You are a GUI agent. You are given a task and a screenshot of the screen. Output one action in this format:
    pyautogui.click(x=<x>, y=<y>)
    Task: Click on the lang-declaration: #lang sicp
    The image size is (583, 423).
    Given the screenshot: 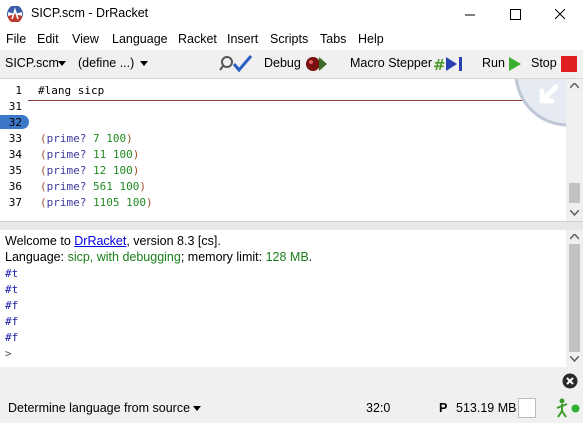 What is the action you would take?
    pyautogui.click(x=71, y=90)
    